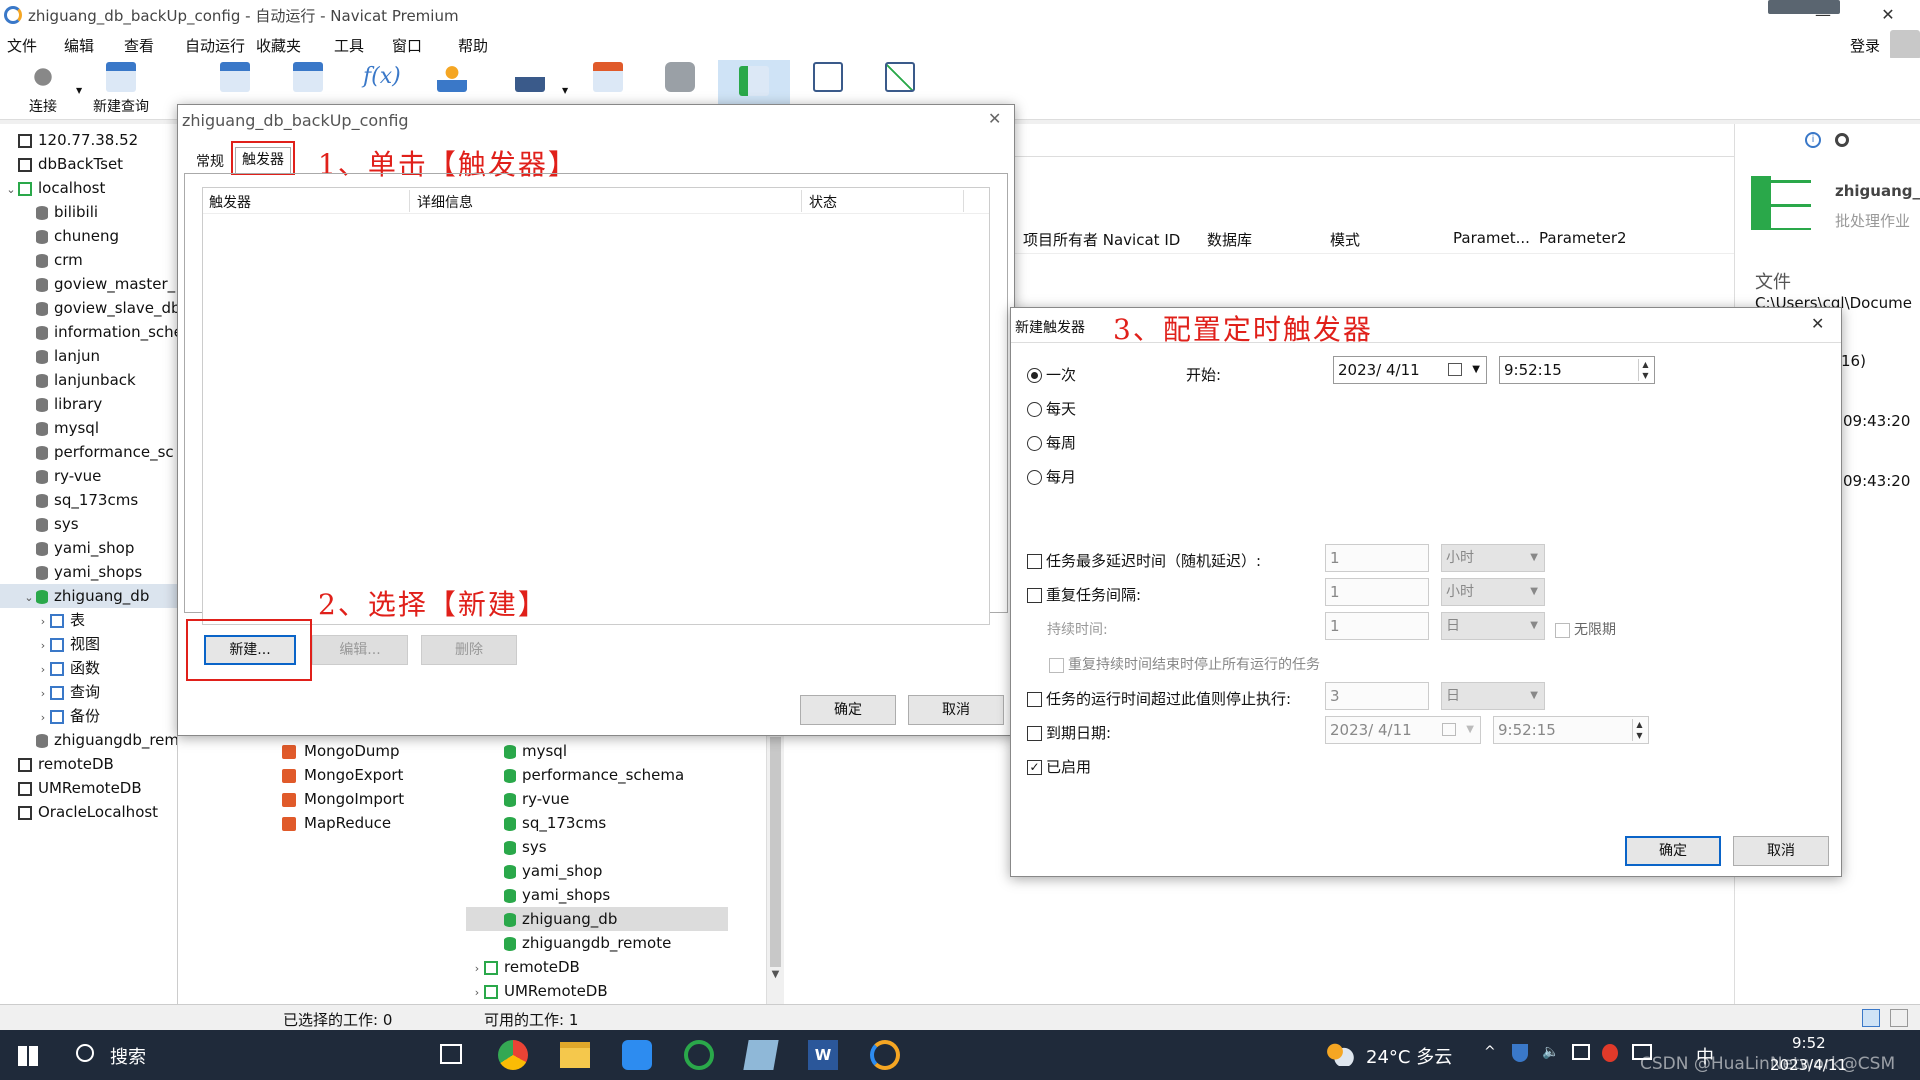 The height and width of the screenshot is (1080, 1920). Describe the element at coordinates (1899, 1018) in the screenshot. I see `view-detail-icon` at that location.